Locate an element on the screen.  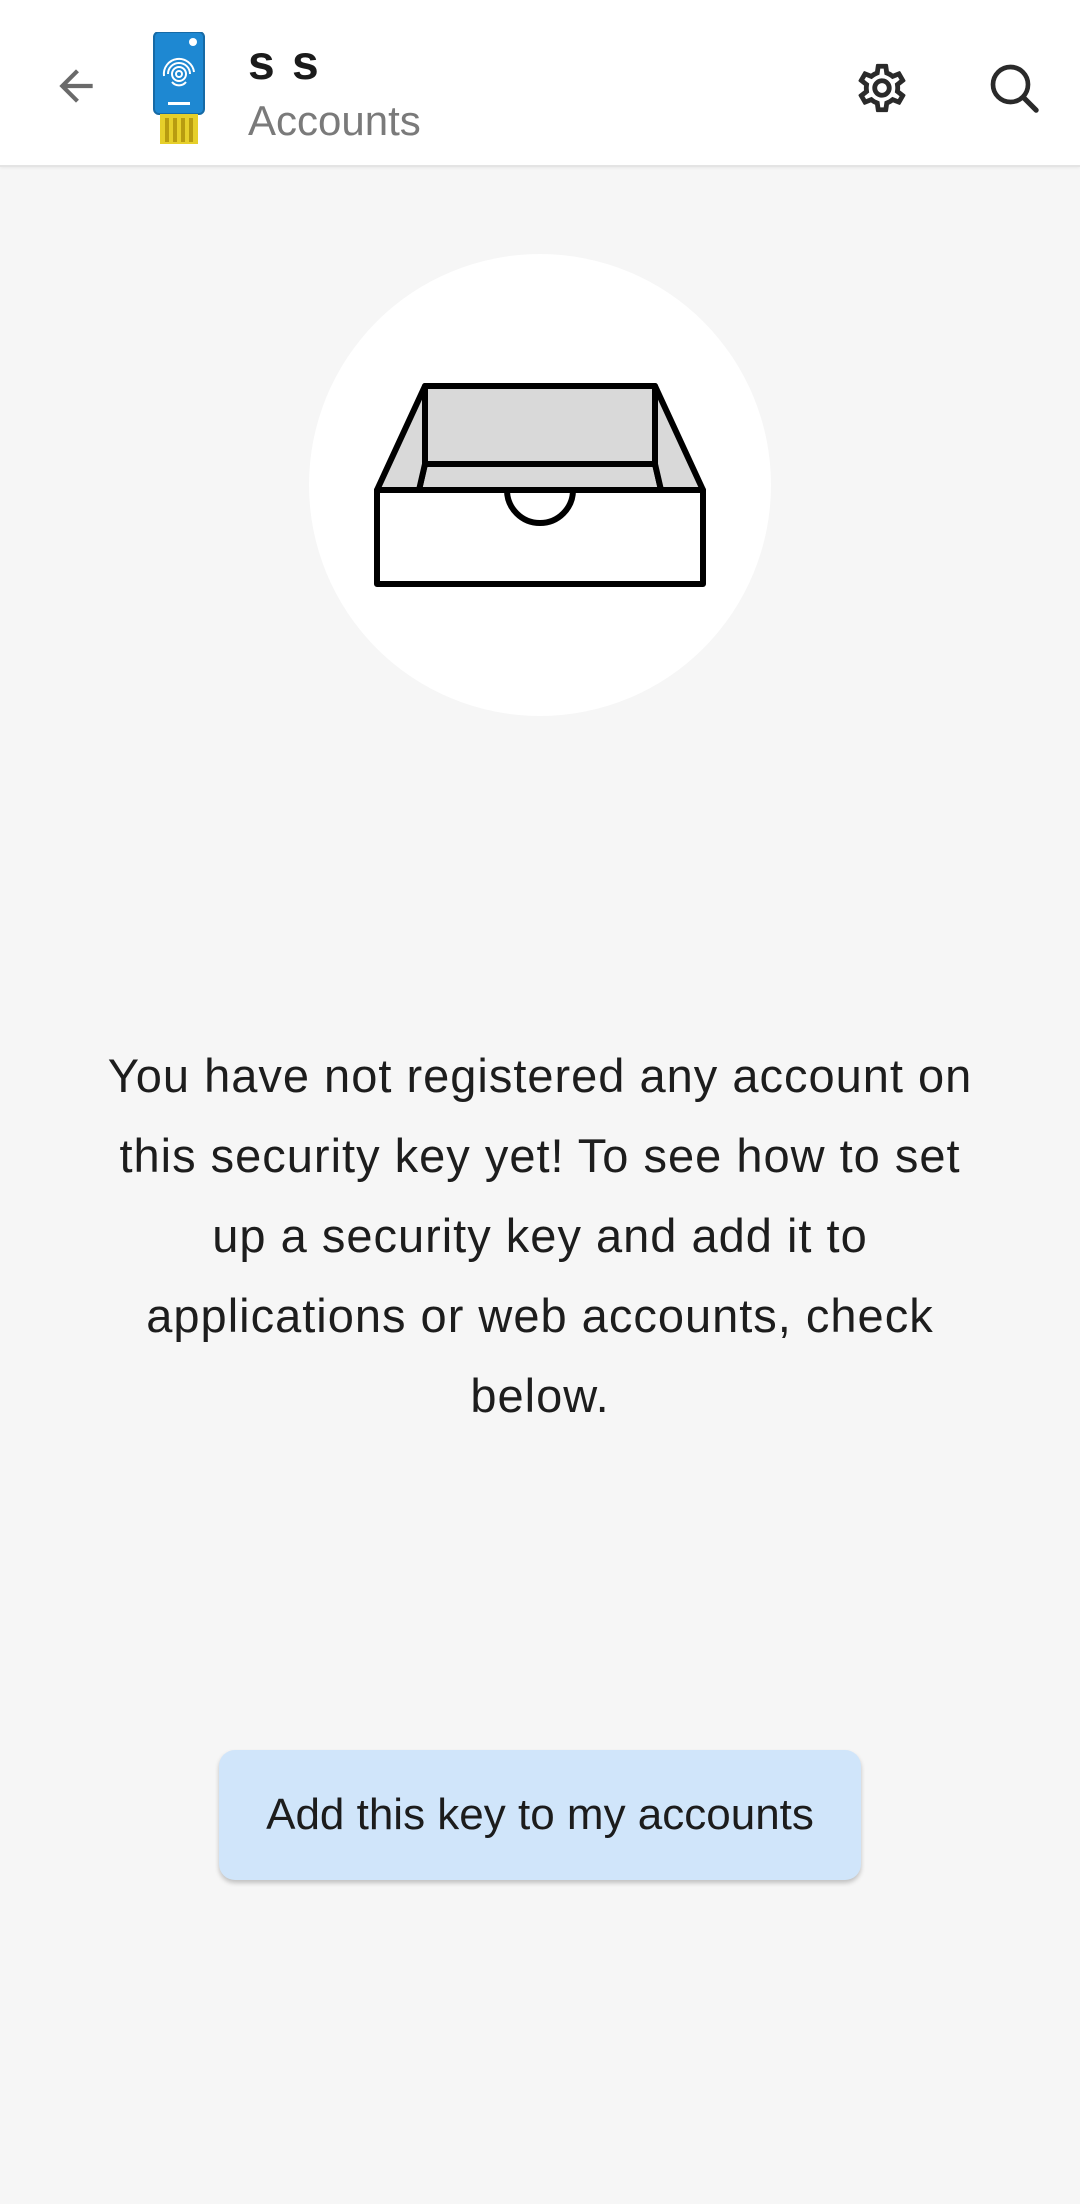
settings-button is located at coordinates (882, 88).